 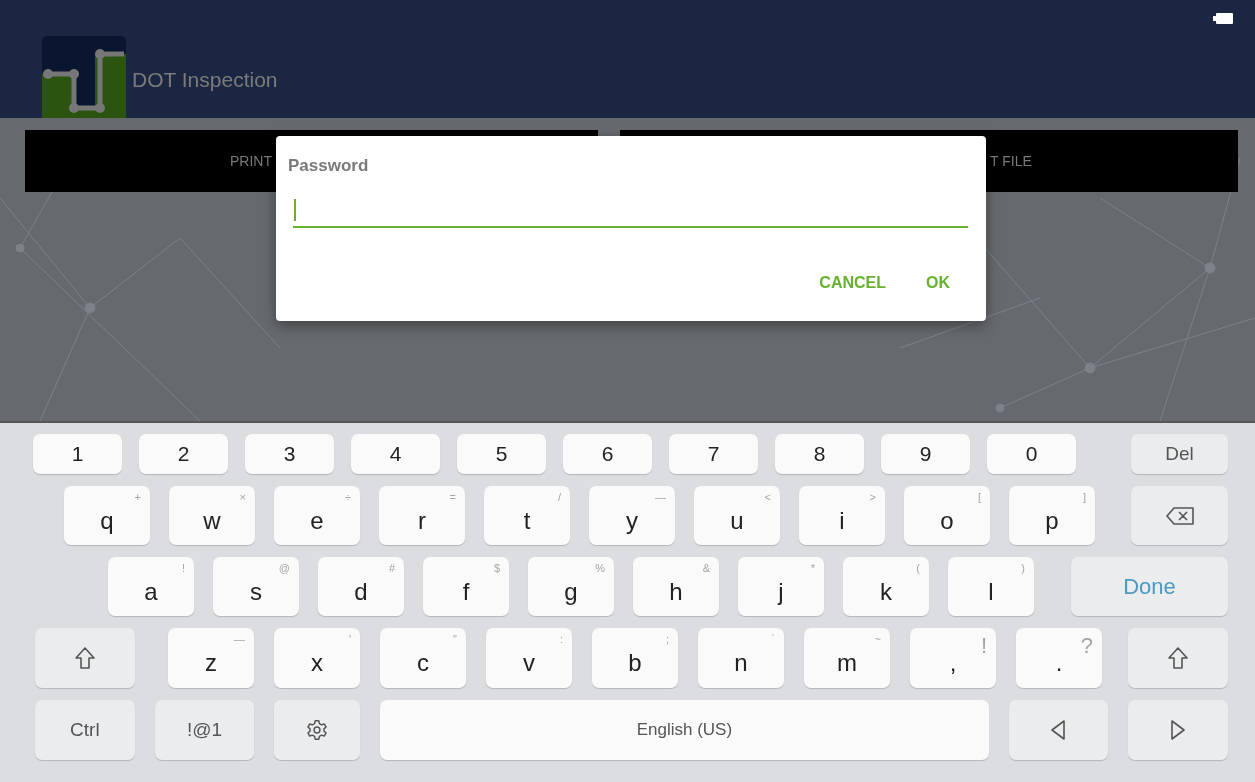 I want to click on key-hint: ~, so click(x=877, y=639).